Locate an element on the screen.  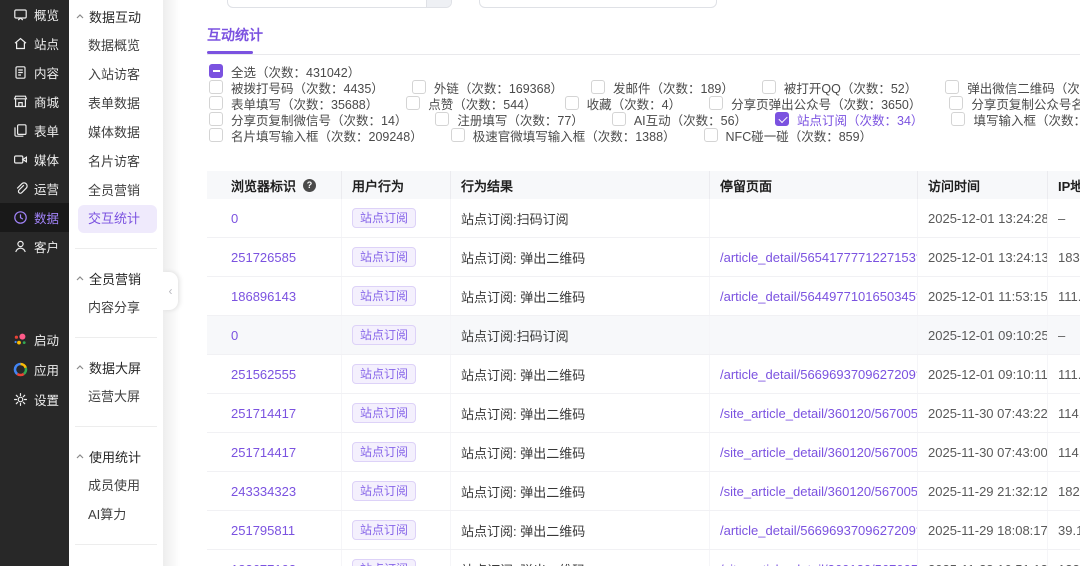
menu-group-usage-stats: 使用统计 is located at coordinates (116, 456).